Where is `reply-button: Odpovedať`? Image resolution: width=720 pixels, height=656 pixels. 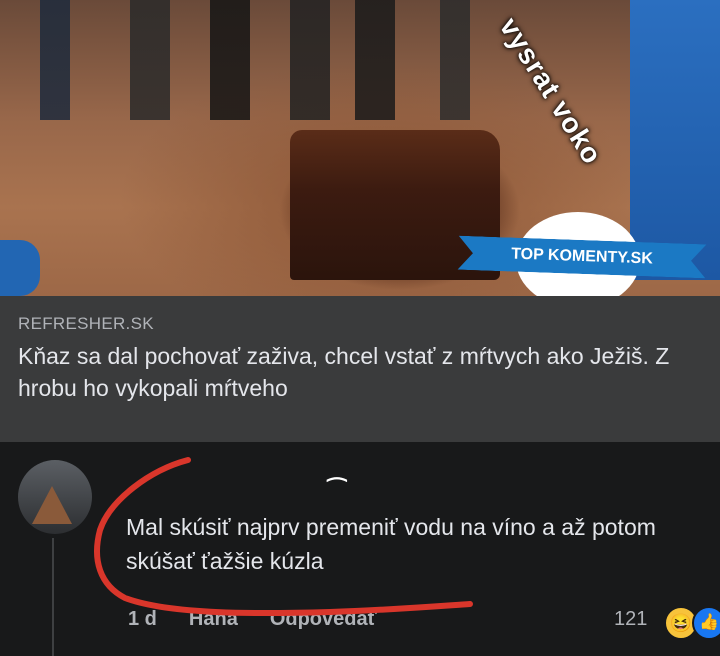
reply-button: Odpovedať is located at coordinates (323, 619).